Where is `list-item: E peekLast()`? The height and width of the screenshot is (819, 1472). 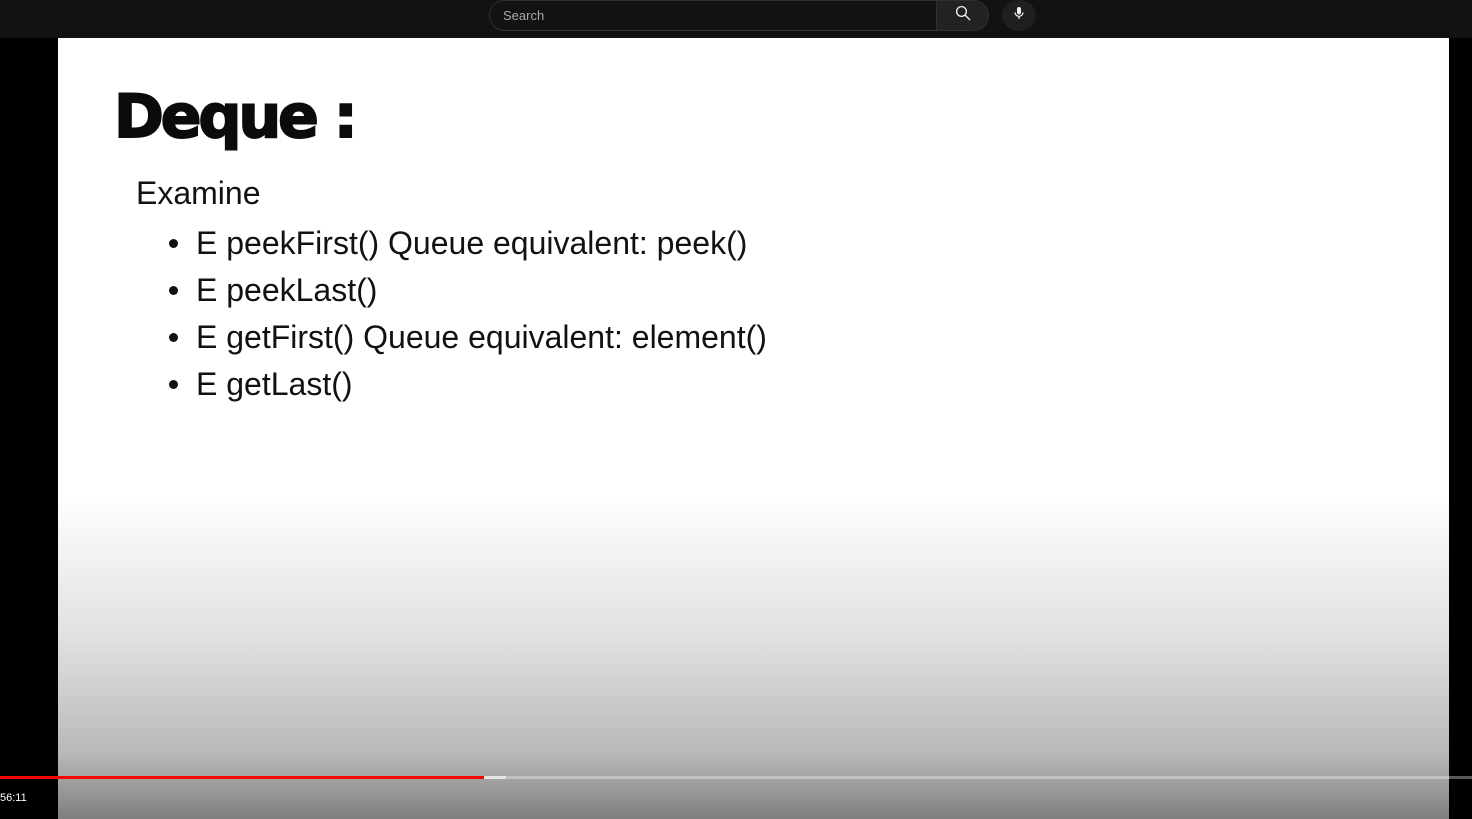 list-item: E peekLast() is located at coordinates (466, 290).